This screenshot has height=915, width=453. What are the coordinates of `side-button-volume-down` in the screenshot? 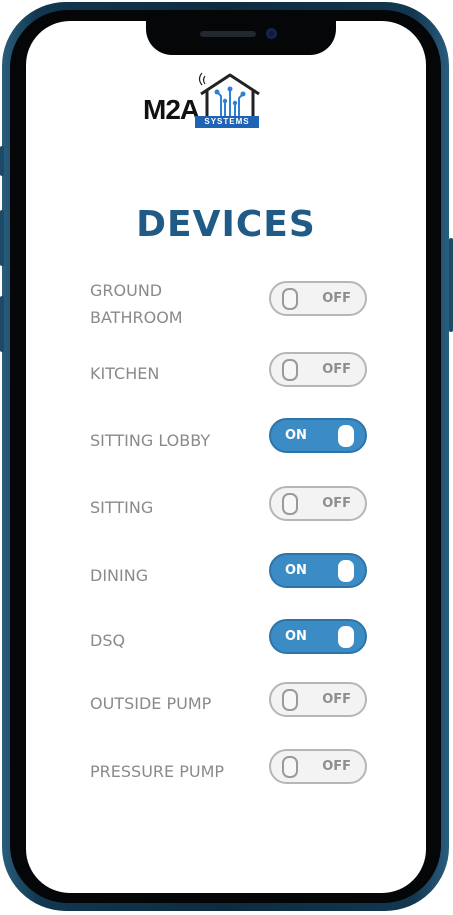 It's located at (2, 324).